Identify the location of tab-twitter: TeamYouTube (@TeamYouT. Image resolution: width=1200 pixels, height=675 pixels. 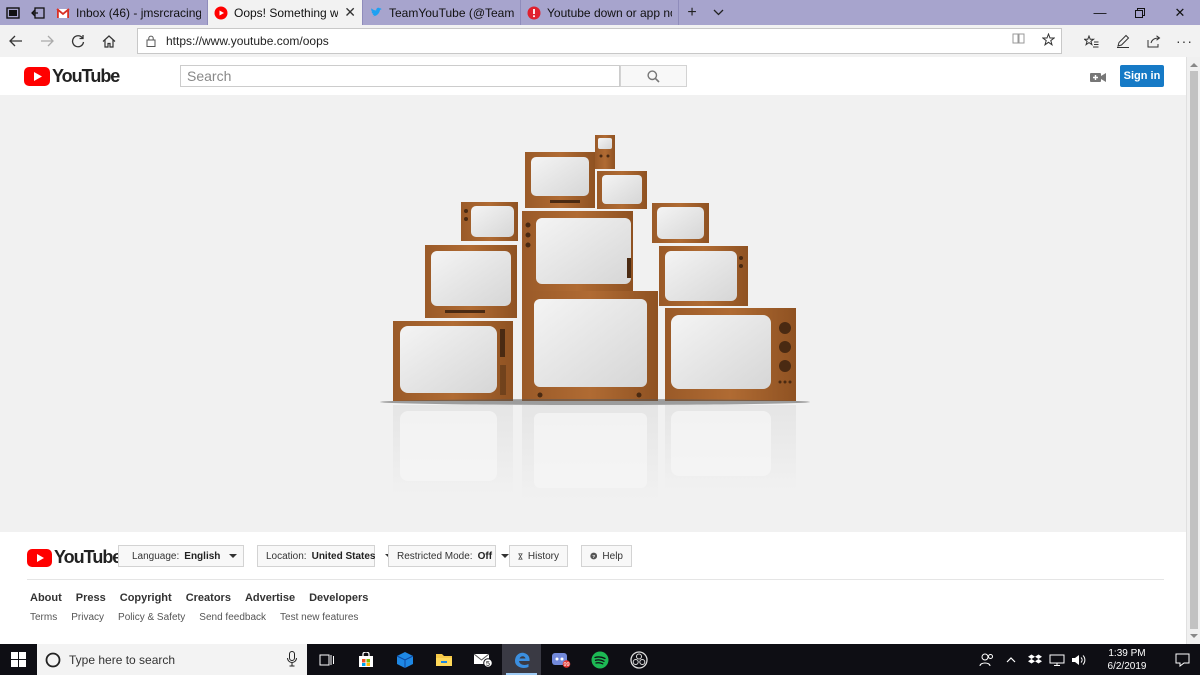
(442, 12).